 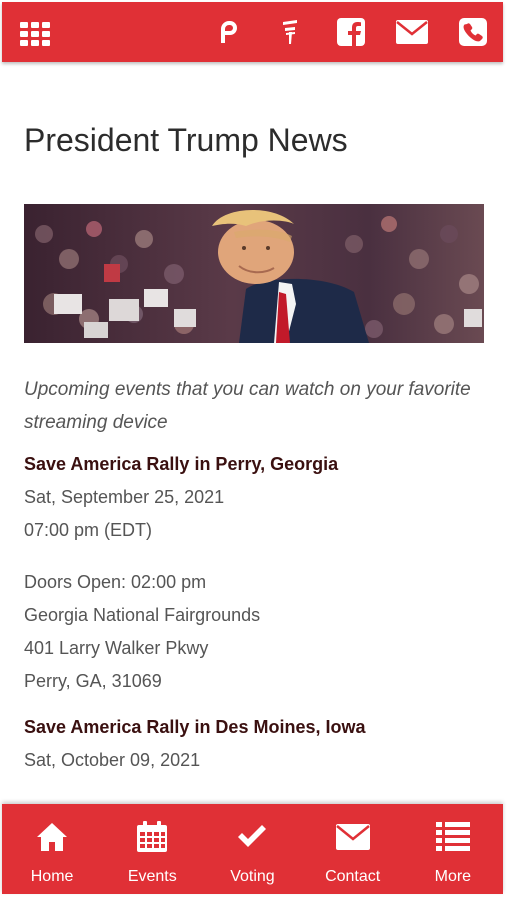 I want to click on nav-more: More, so click(x=453, y=849).